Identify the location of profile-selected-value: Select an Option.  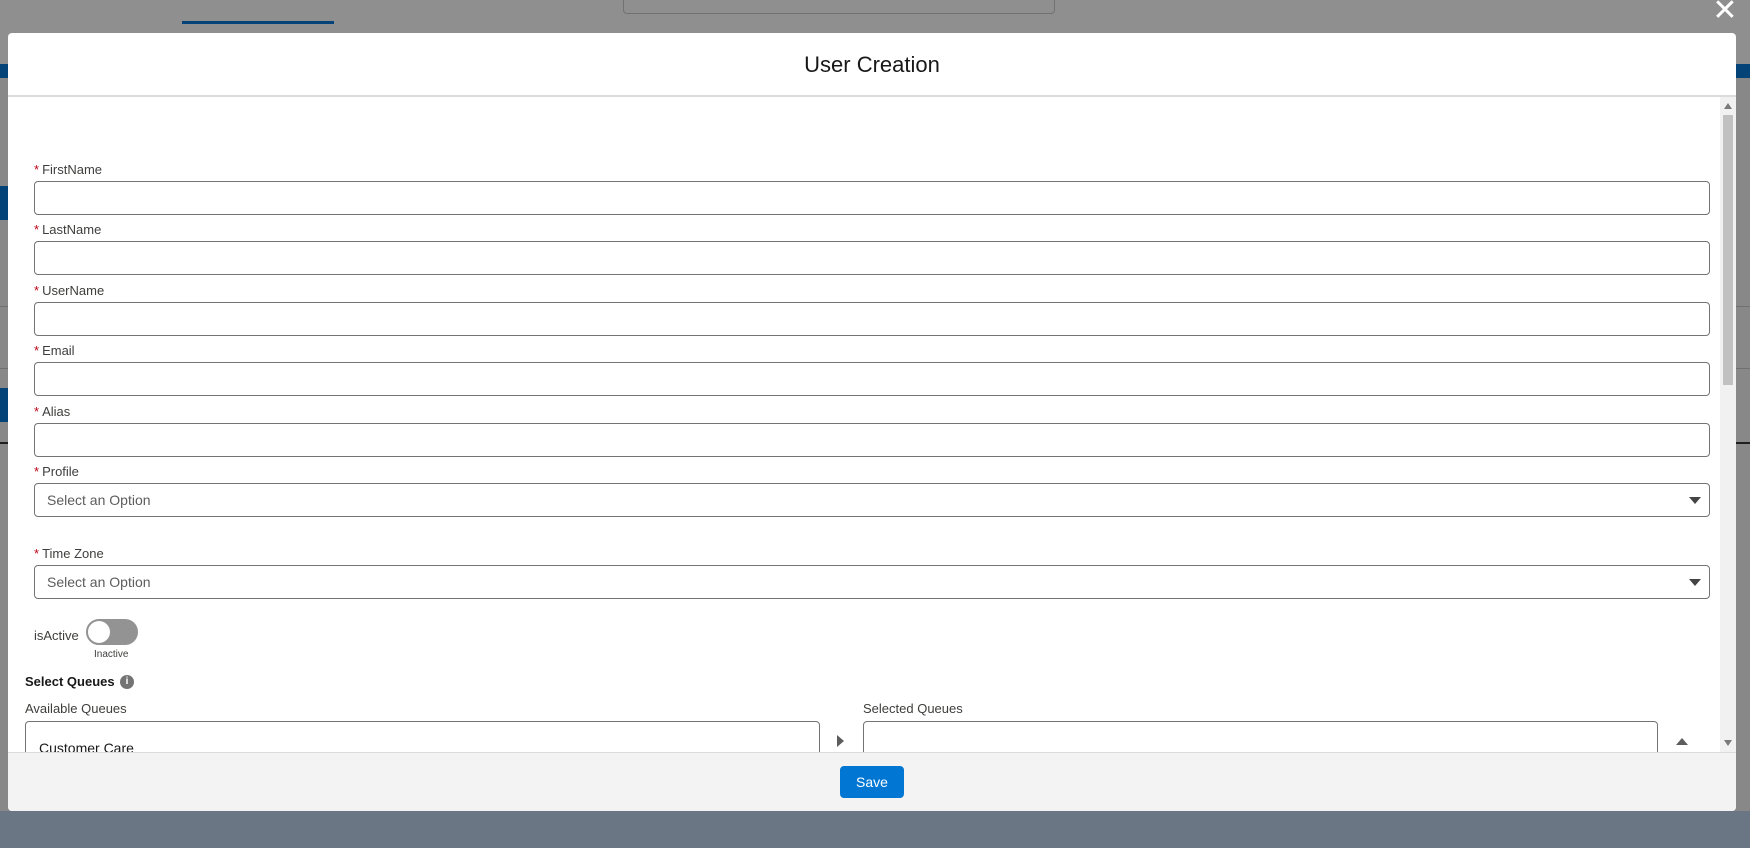
(99, 500).